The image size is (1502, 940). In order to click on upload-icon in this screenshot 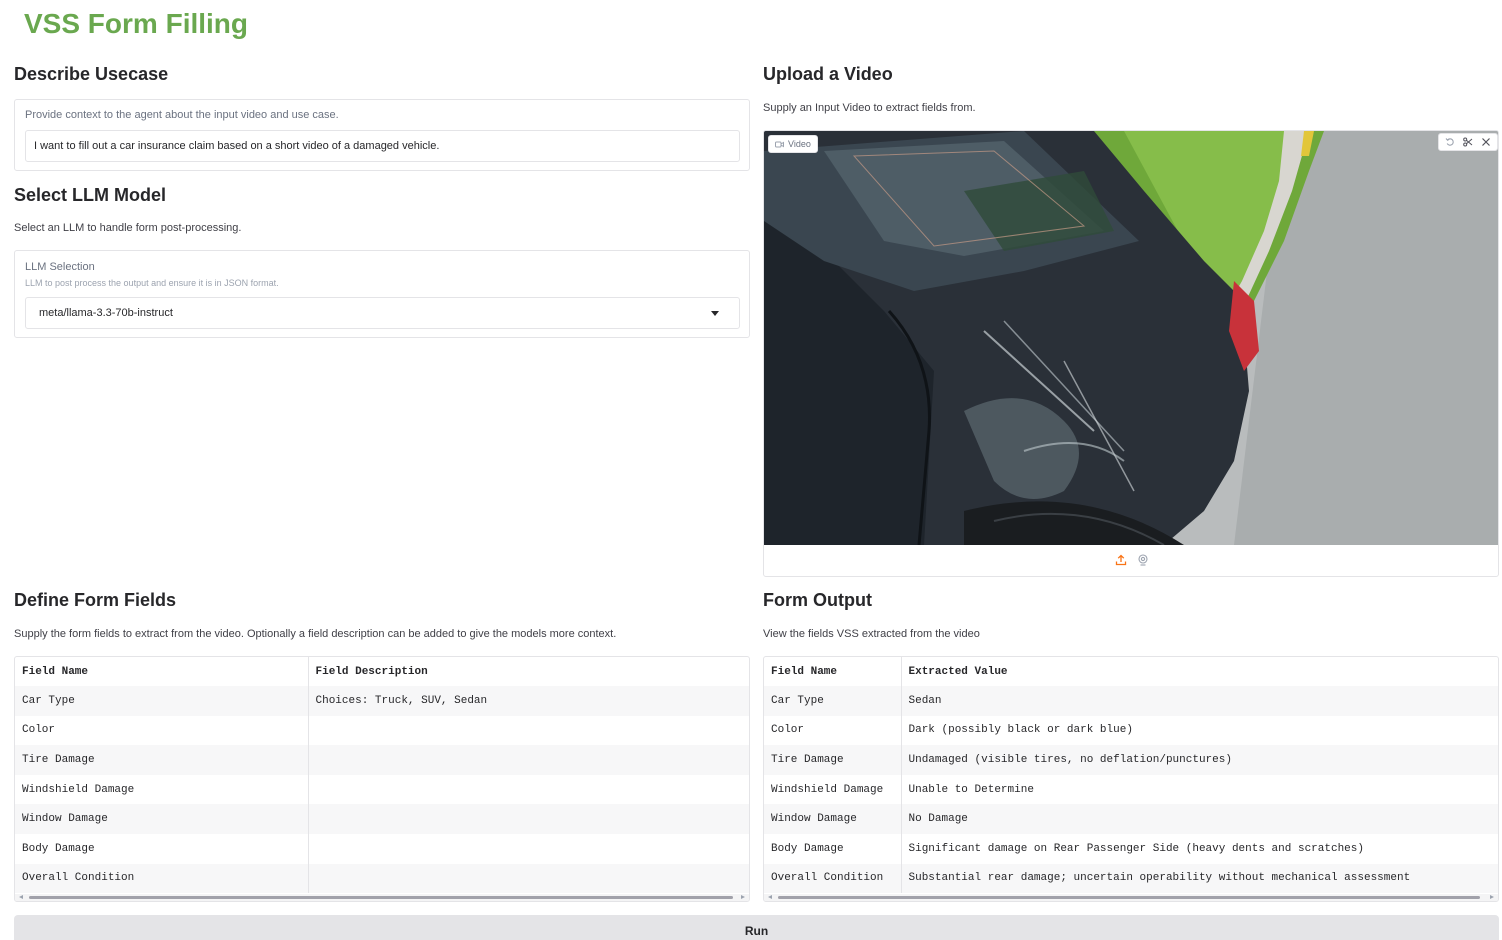, I will do `click(1121, 562)`.